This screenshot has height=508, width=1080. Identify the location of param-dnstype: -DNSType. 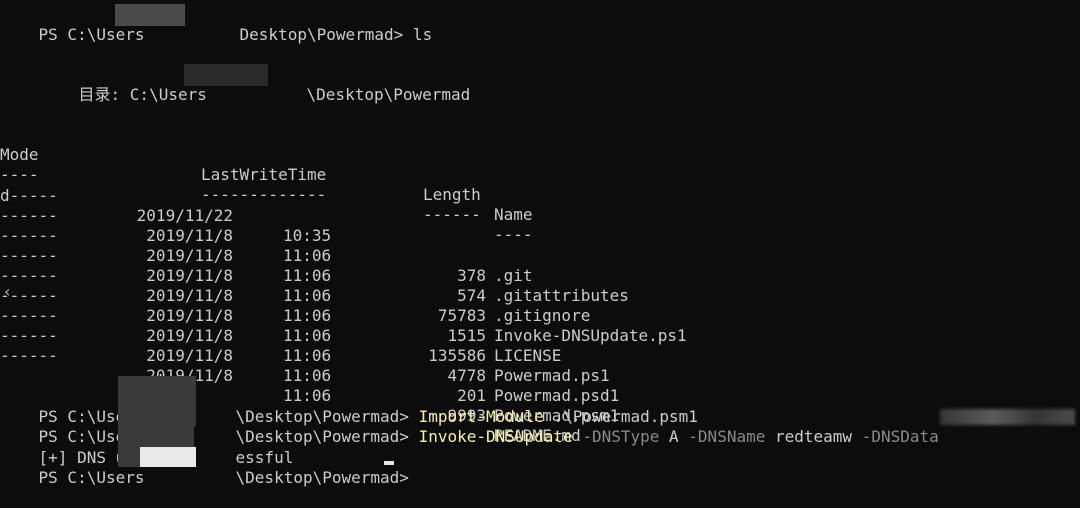
(616, 436).